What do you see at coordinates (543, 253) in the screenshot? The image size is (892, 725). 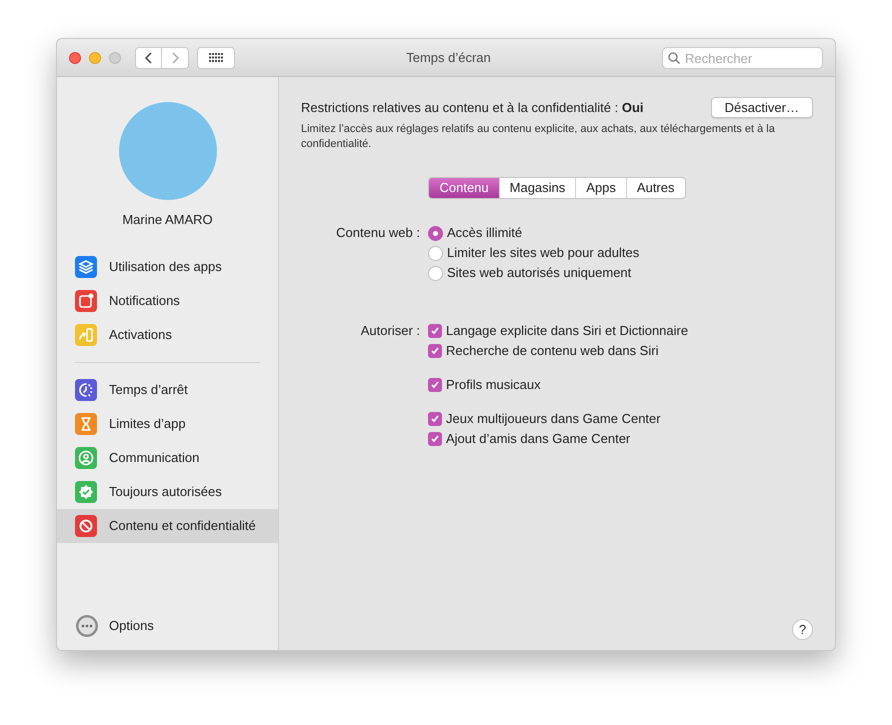 I see `option-label: Limiter les sites web pour adultes` at bounding box center [543, 253].